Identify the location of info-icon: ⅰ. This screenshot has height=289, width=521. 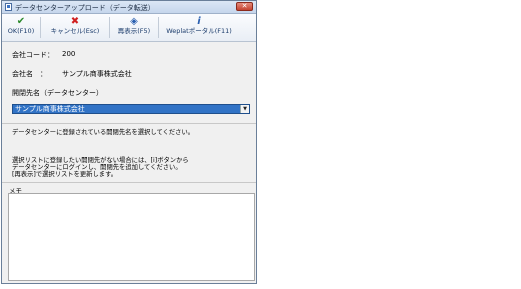
(199, 21).